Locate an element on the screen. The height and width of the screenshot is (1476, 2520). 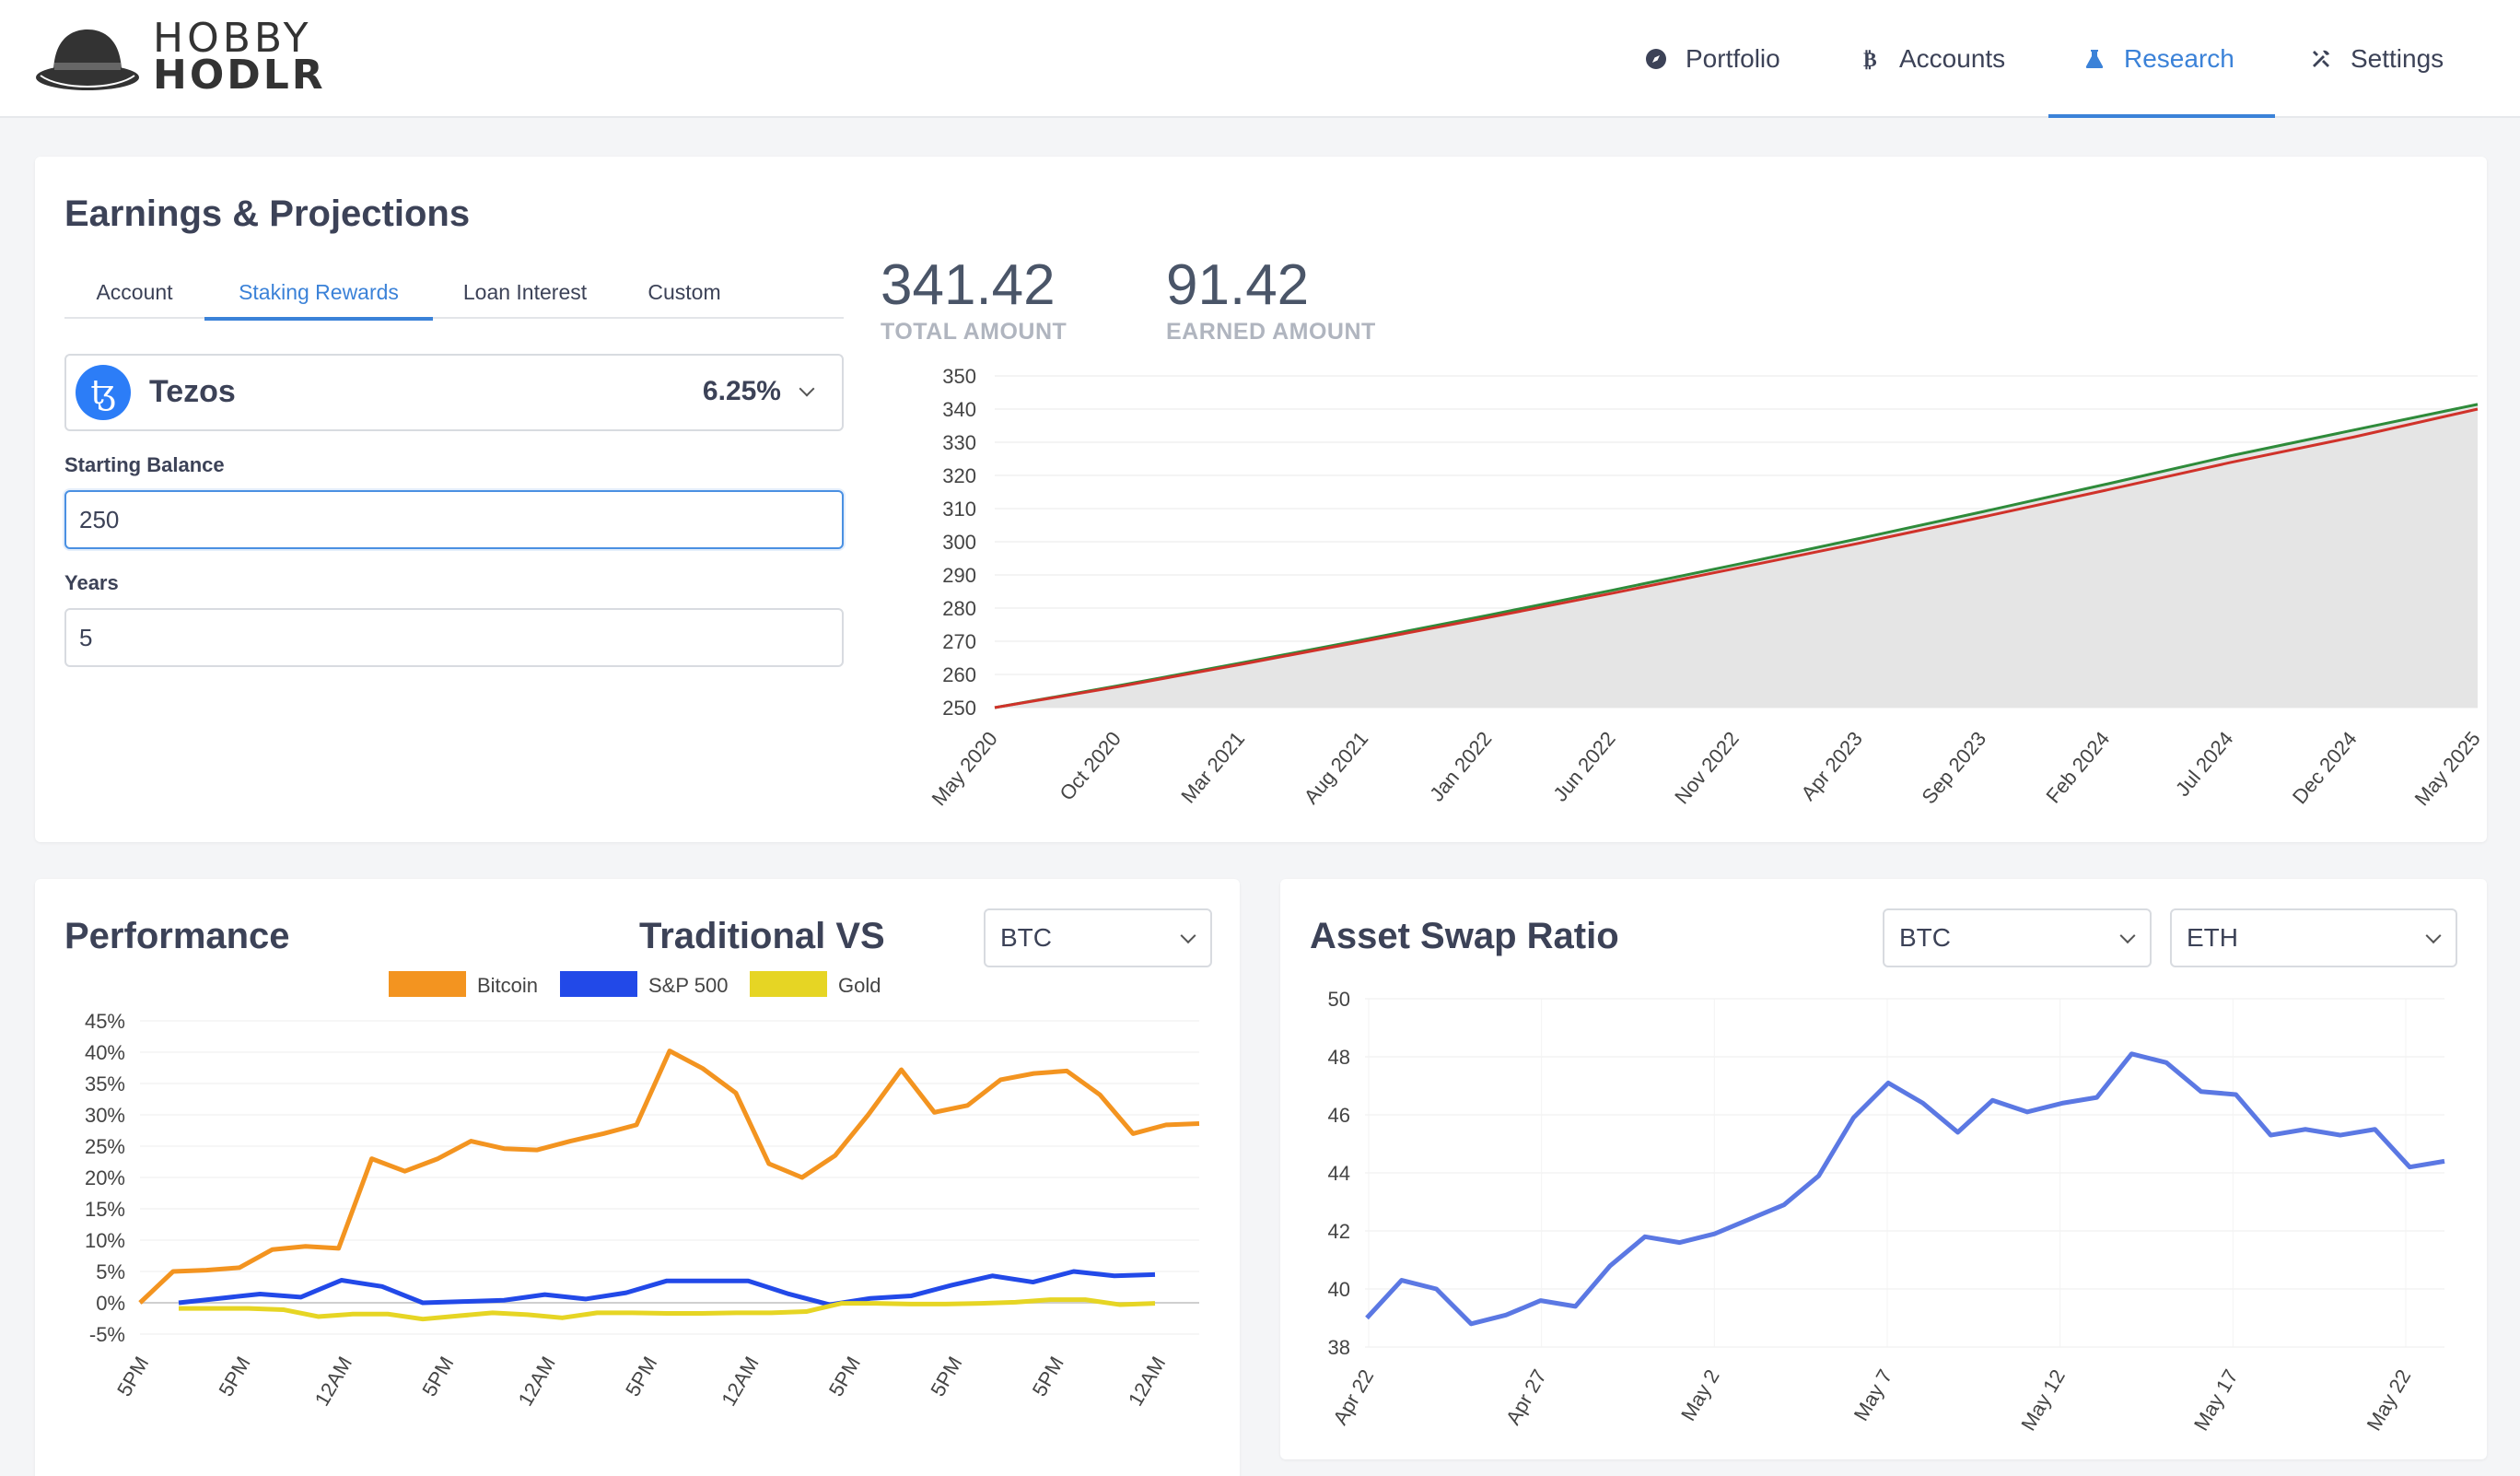
x-tick-label: Apr 2023 is located at coordinates (1831, 765).